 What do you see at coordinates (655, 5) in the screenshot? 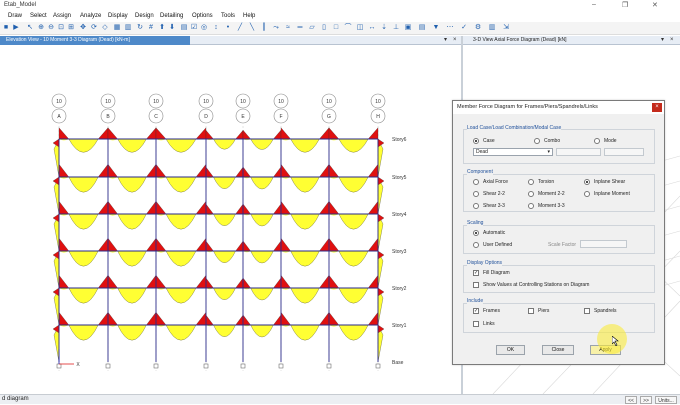
I see `close-window-icon: ✕` at bounding box center [655, 5].